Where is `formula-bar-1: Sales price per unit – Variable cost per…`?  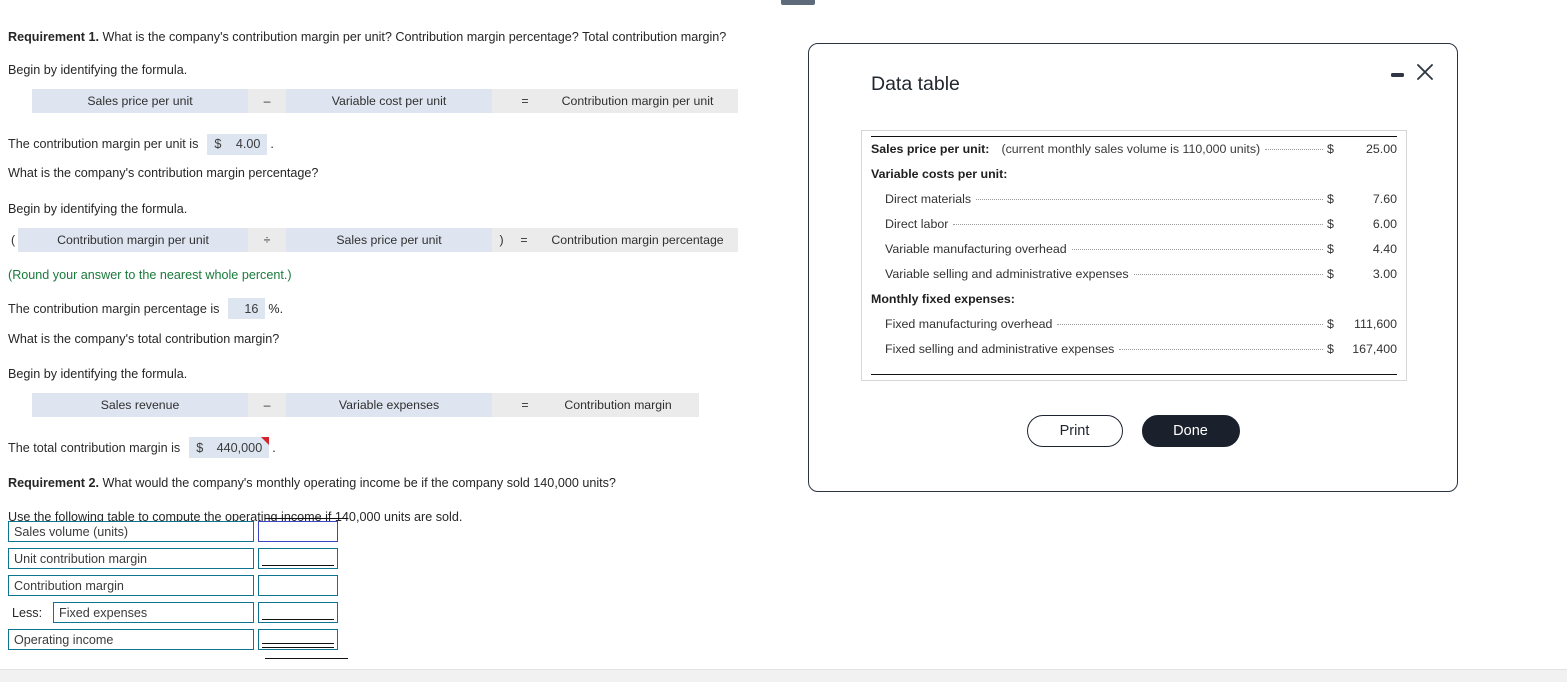 formula-bar-1: Sales price per unit – Variable cost per… is located at coordinates (403, 101).